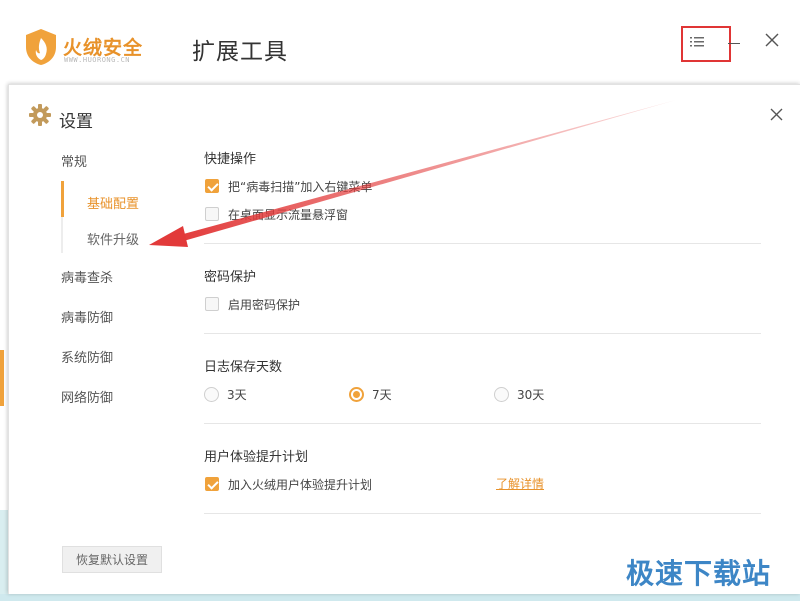 The image size is (800, 601). I want to click on ux-plan-option: 加入火绒用户体验提升计划, so click(288, 484).